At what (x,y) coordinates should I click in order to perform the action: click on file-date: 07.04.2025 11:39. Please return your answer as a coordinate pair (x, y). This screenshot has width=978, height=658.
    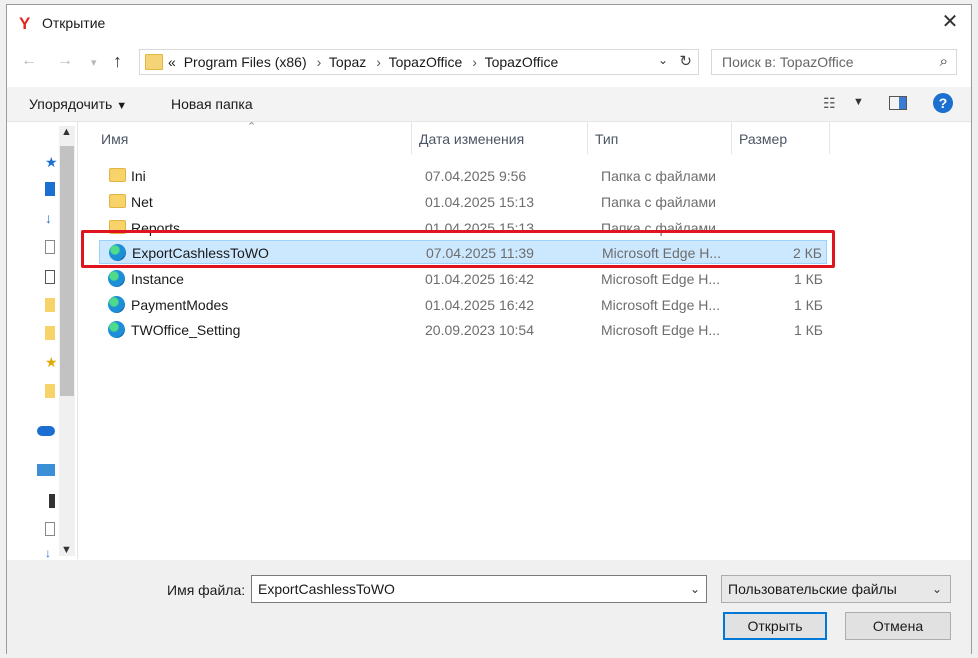
    Looking at the image, I should click on (480, 253).